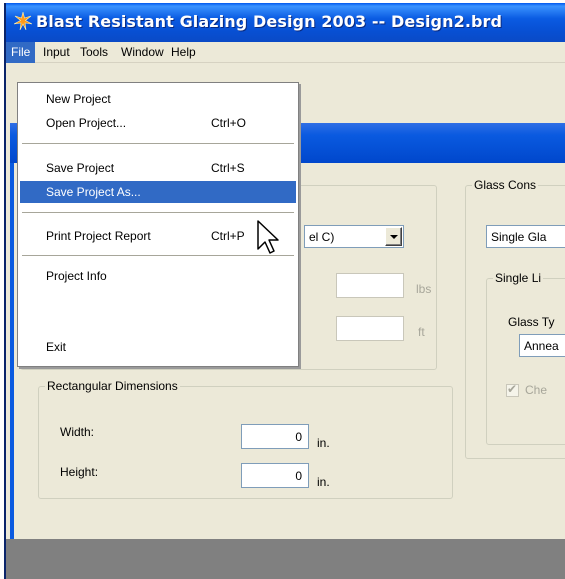 The width and height of the screenshot is (565, 579). What do you see at coordinates (21, 52) in the screenshot?
I see `menu-file: File` at bounding box center [21, 52].